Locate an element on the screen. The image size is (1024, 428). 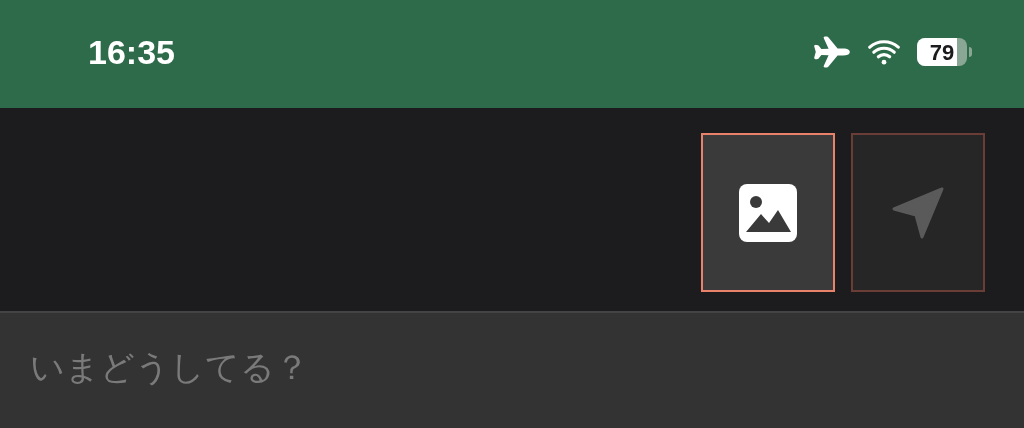
image-button is located at coordinates (768, 212).